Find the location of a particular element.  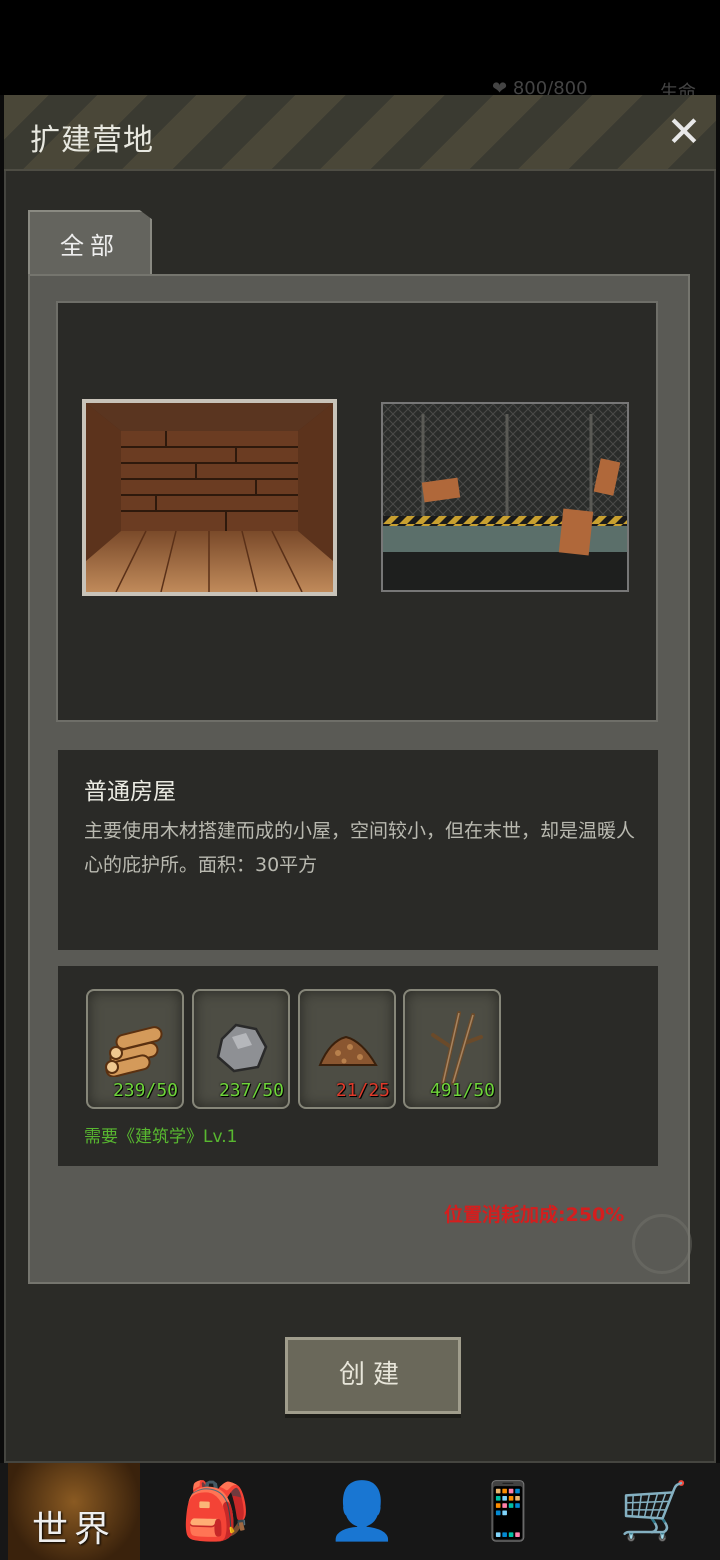

radiation-icon is located at coordinates (662, 1244).